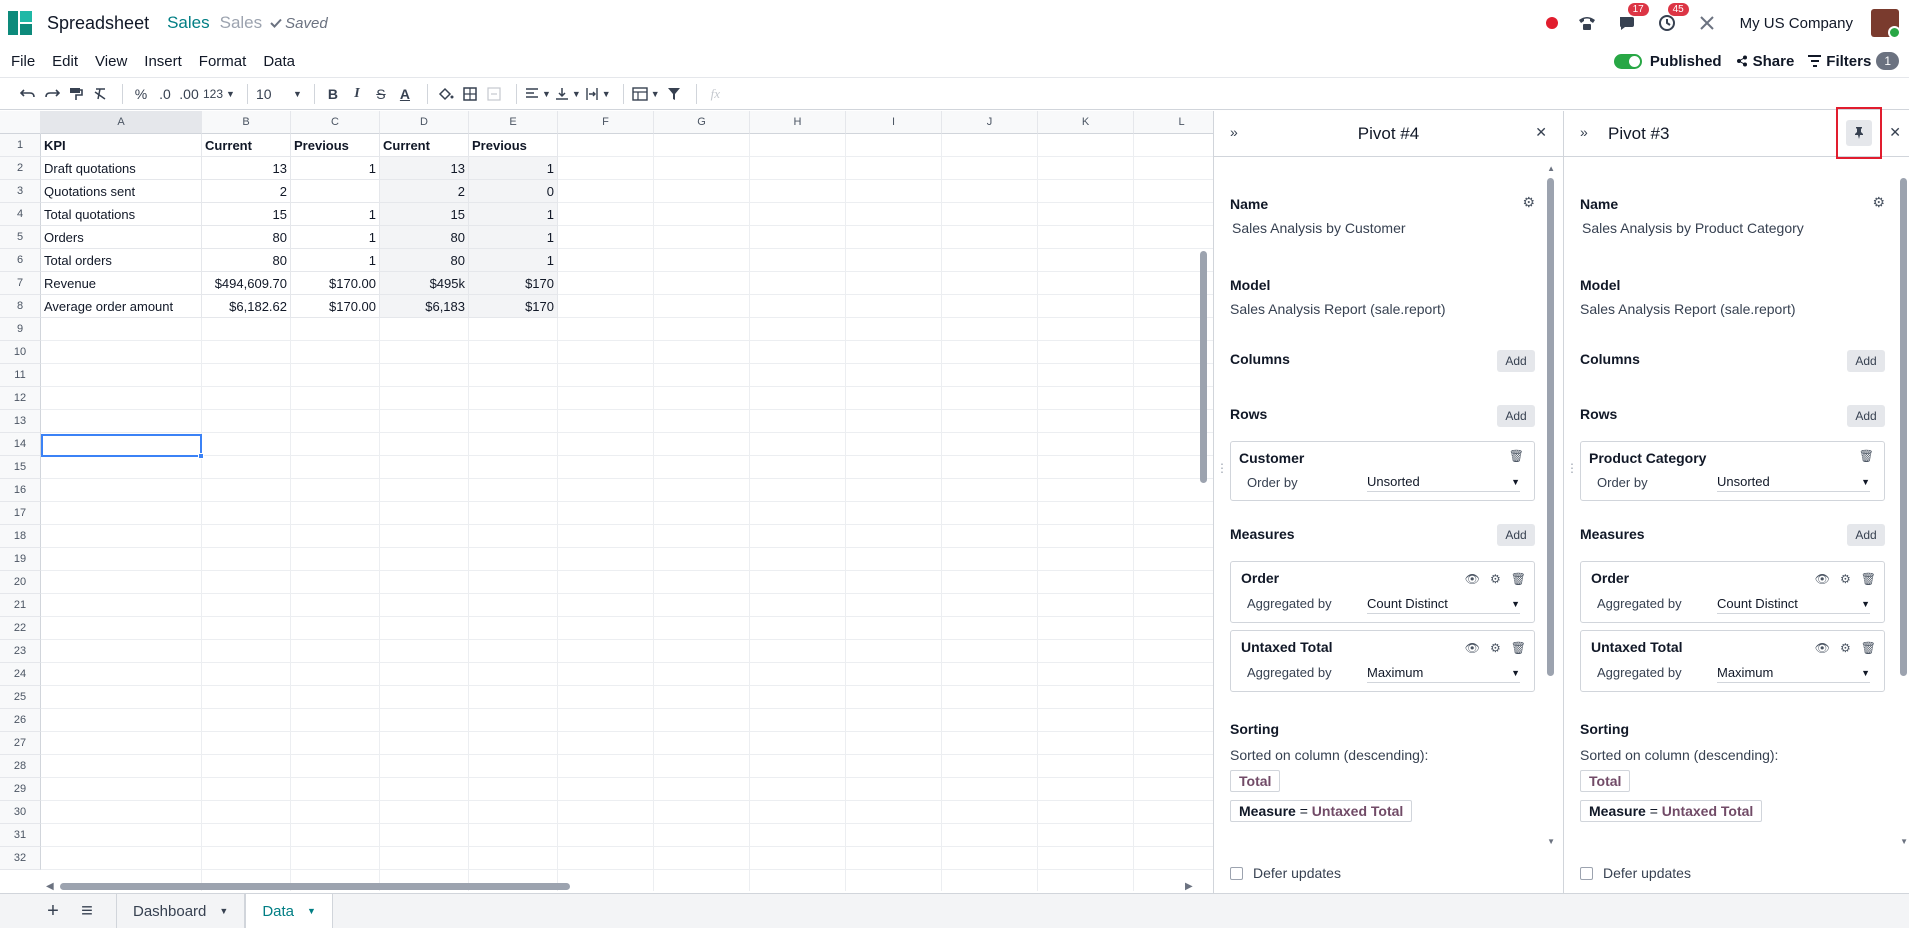  Describe the element at coordinates (165, 94) in the screenshot. I see `decrease-decimal-button: .0` at that location.